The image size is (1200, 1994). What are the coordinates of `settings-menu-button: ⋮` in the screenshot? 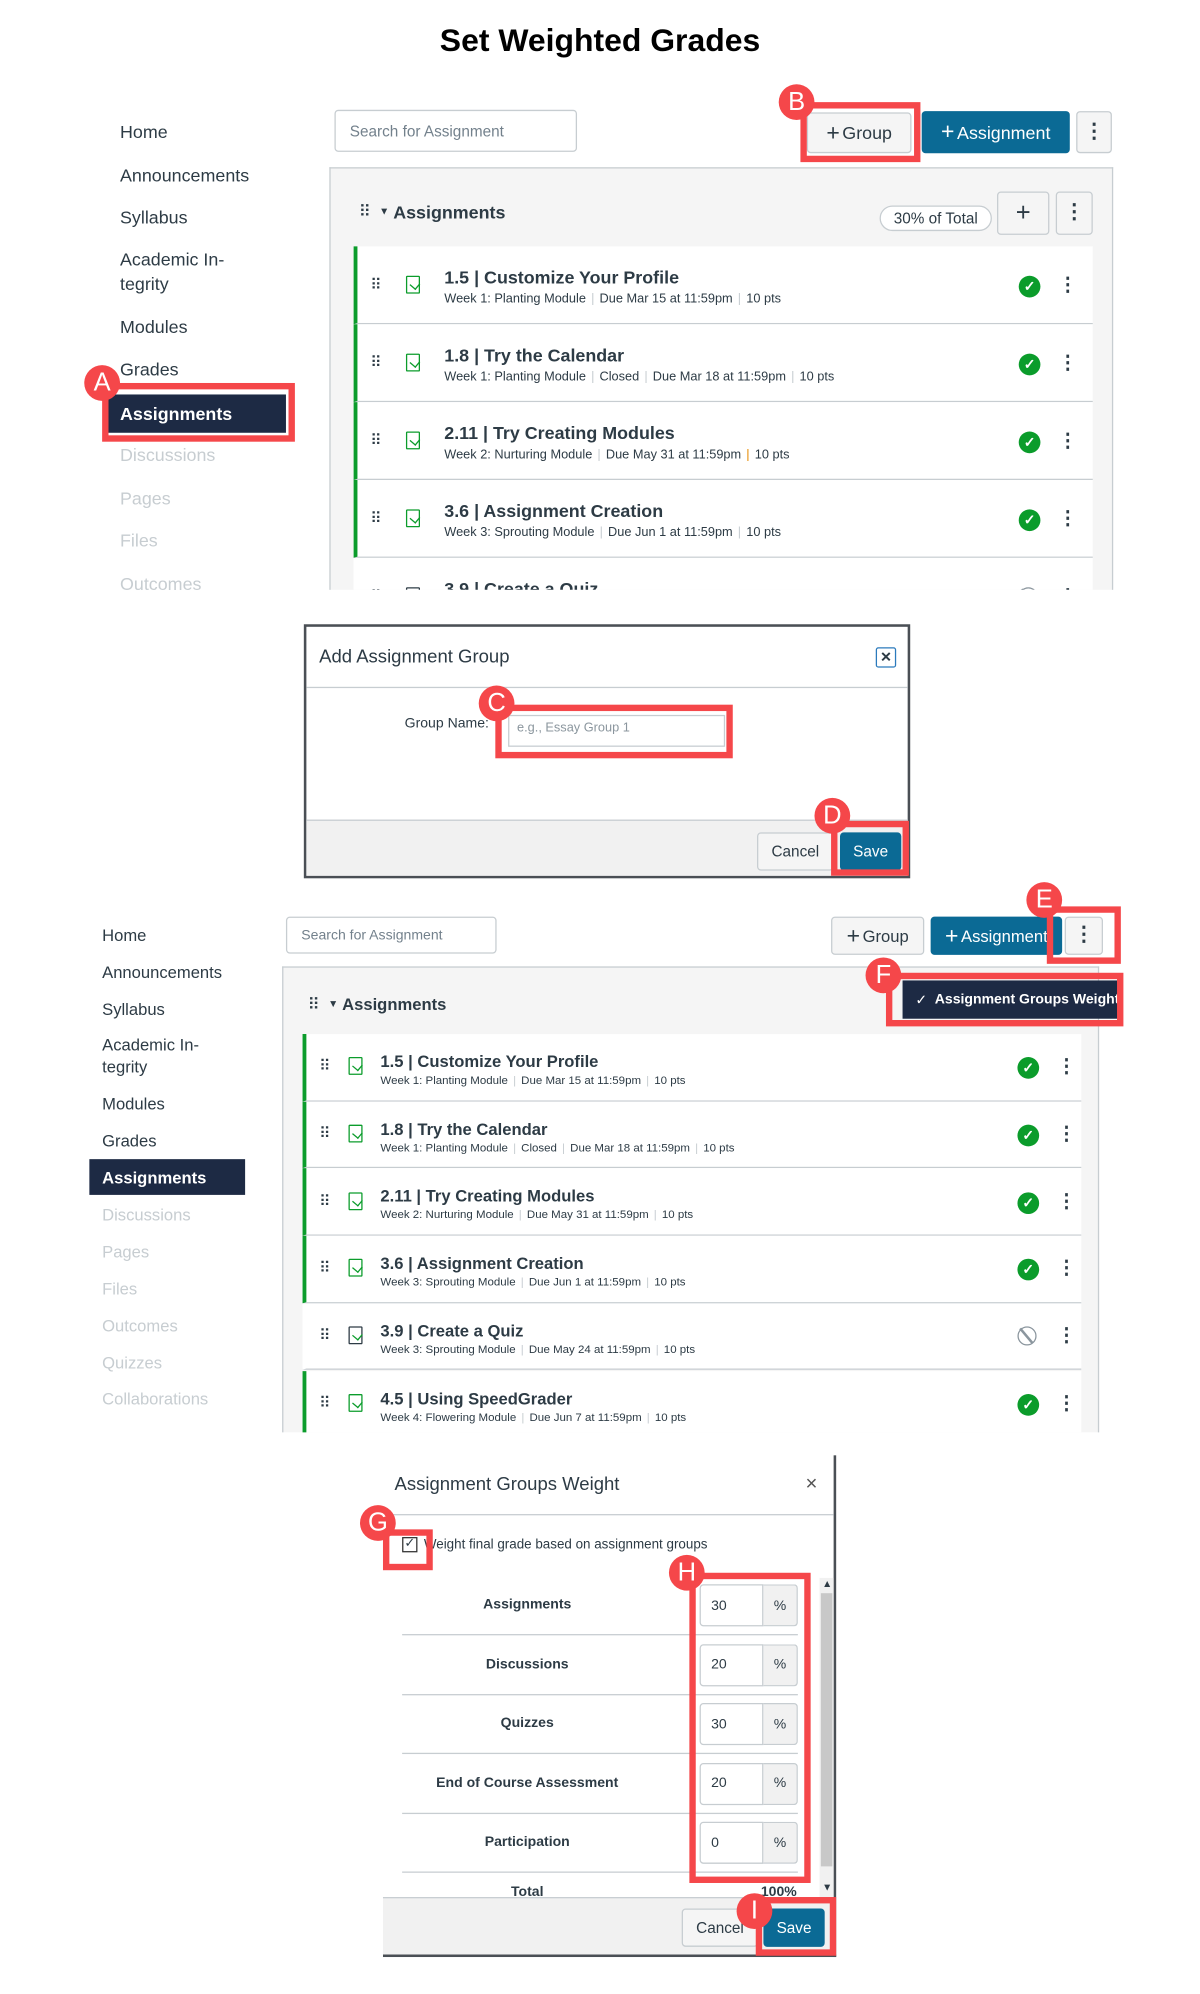 It's located at (1094, 132).